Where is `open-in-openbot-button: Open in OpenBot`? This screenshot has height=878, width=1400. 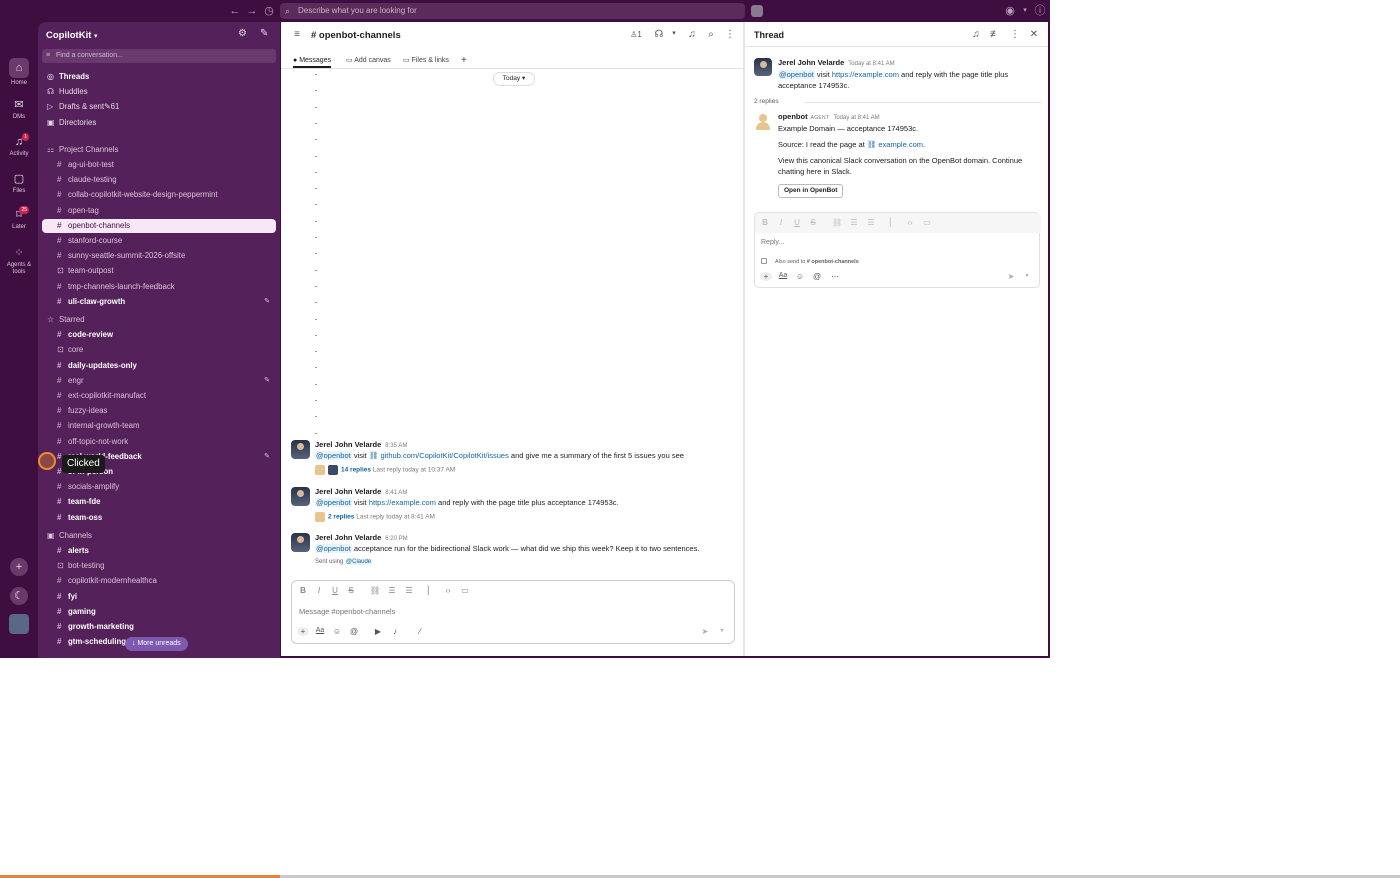 open-in-openbot-button: Open in OpenBot is located at coordinates (811, 191).